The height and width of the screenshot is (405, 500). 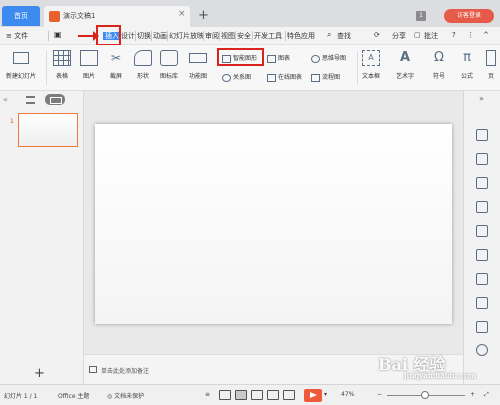 I want to click on page-label: 页, so click(x=490, y=76).